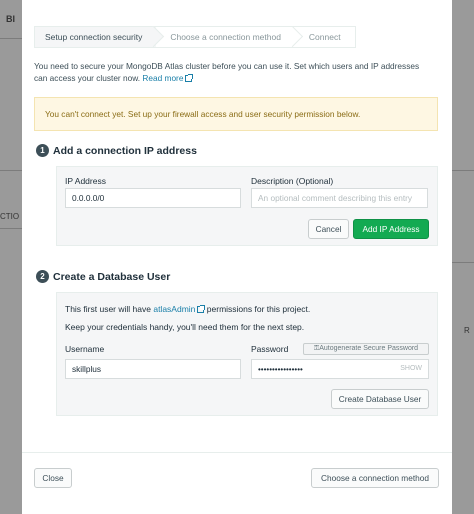  What do you see at coordinates (42, 276) in the screenshot?
I see `step2-number-badge: 2` at bounding box center [42, 276].